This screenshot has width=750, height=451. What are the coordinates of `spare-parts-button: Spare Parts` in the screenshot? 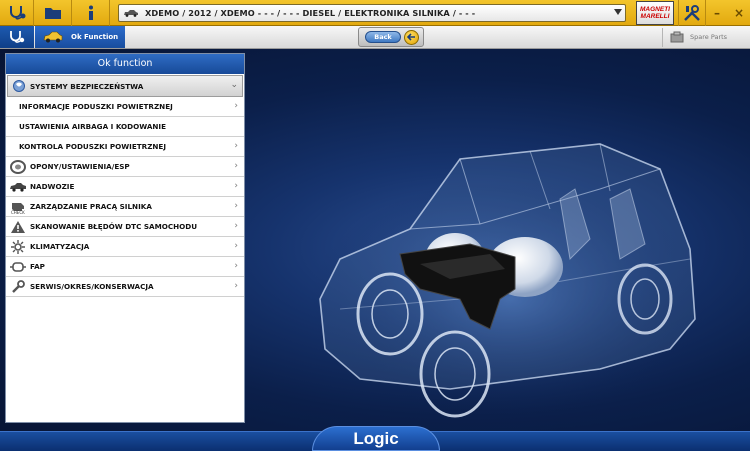 It's located at (710, 37).